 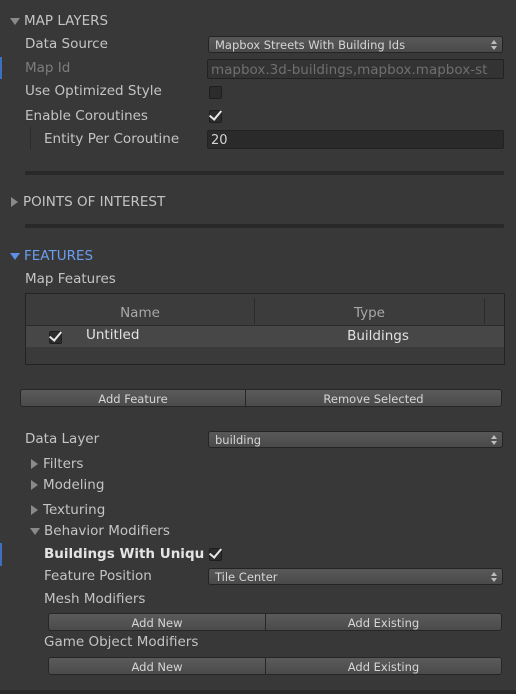 What do you see at coordinates (215, 92) in the screenshot?
I see `optimized-style-checkbox` at bounding box center [215, 92].